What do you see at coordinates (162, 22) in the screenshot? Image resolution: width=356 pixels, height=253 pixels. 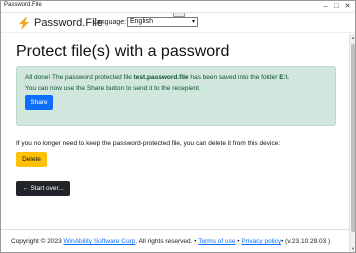 I see `language-select: English ▾` at bounding box center [162, 22].